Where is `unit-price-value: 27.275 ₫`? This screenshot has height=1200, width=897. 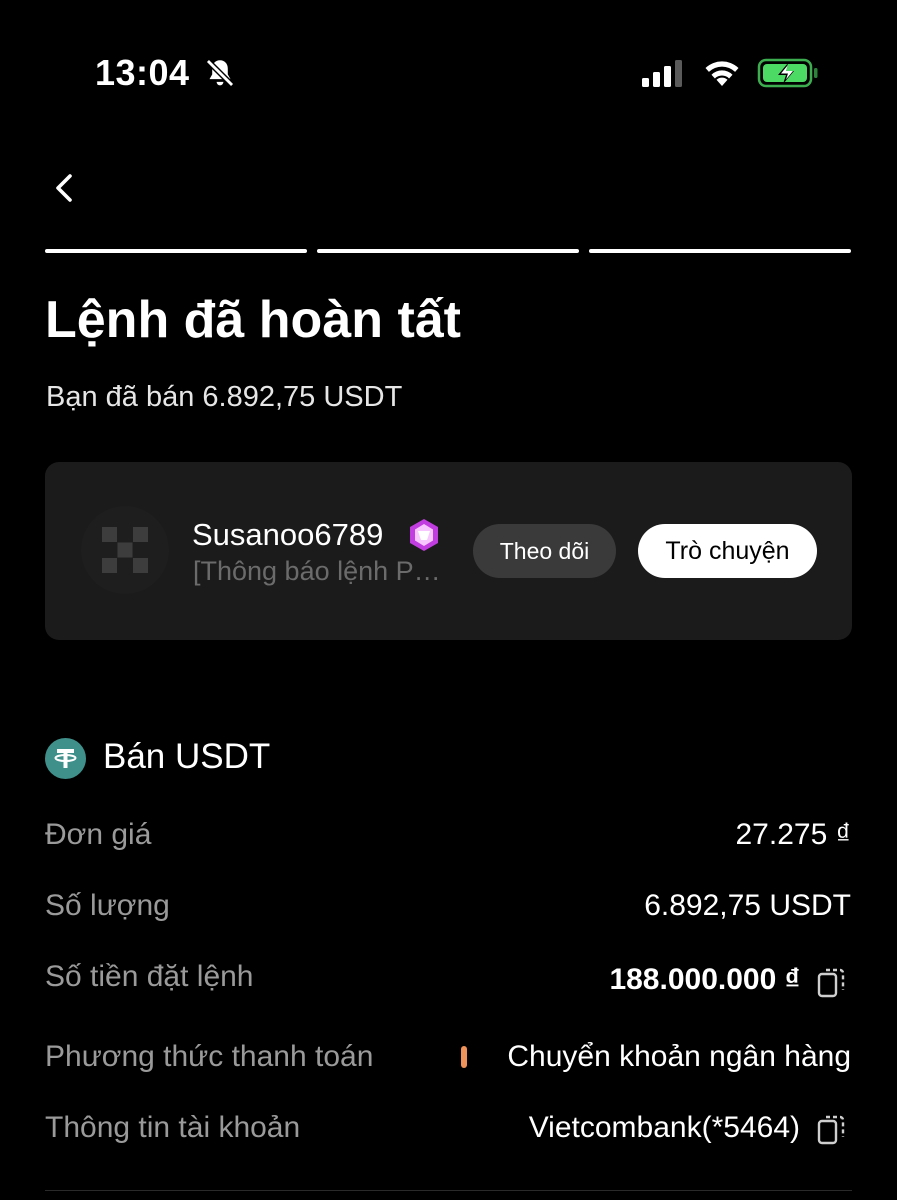 unit-price-value: 27.275 ₫ is located at coordinates (793, 834).